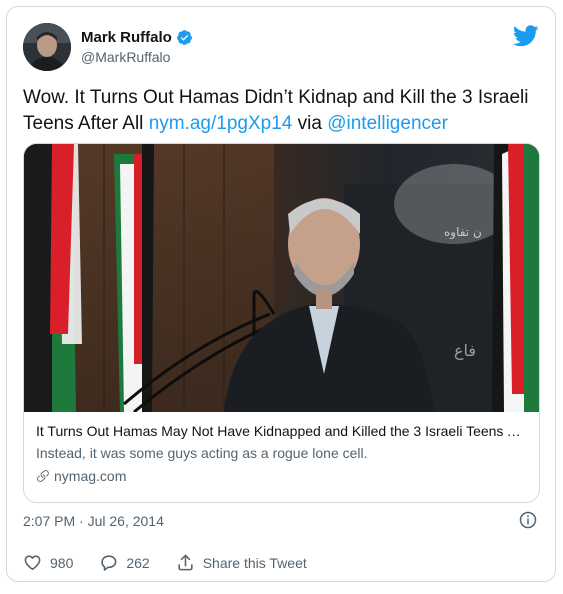  What do you see at coordinates (281, 49) in the screenshot?
I see `tweet-header: Mark Ruffalo @MarkRuffalo` at bounding box center [281, 49].